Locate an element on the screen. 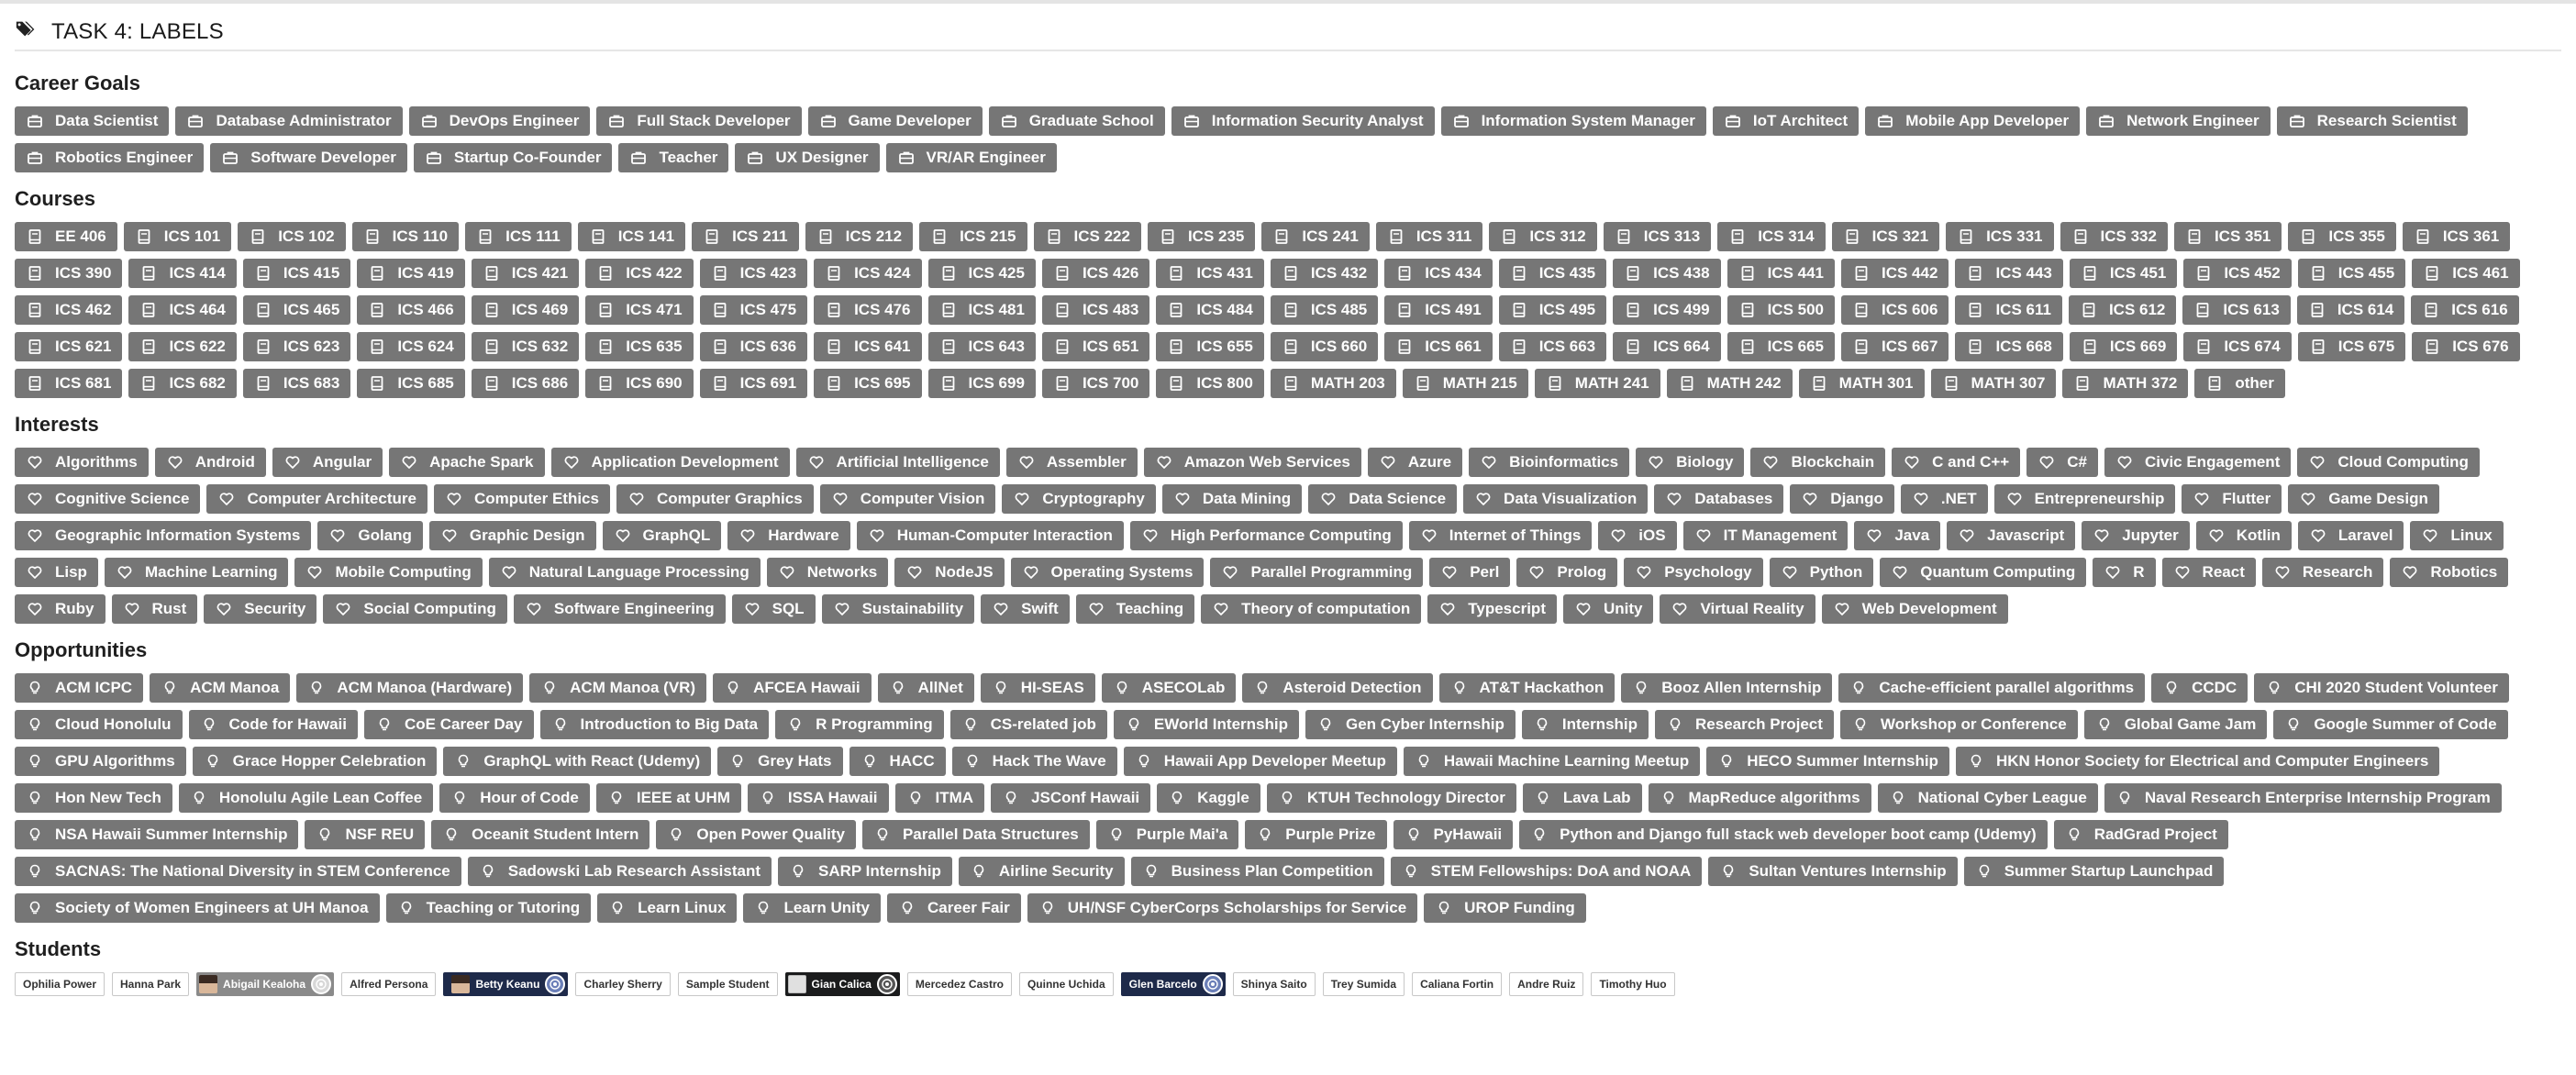 The image size is (2576, 1075). courses-label: ICS 668 is located at coordinates (2009, 346).